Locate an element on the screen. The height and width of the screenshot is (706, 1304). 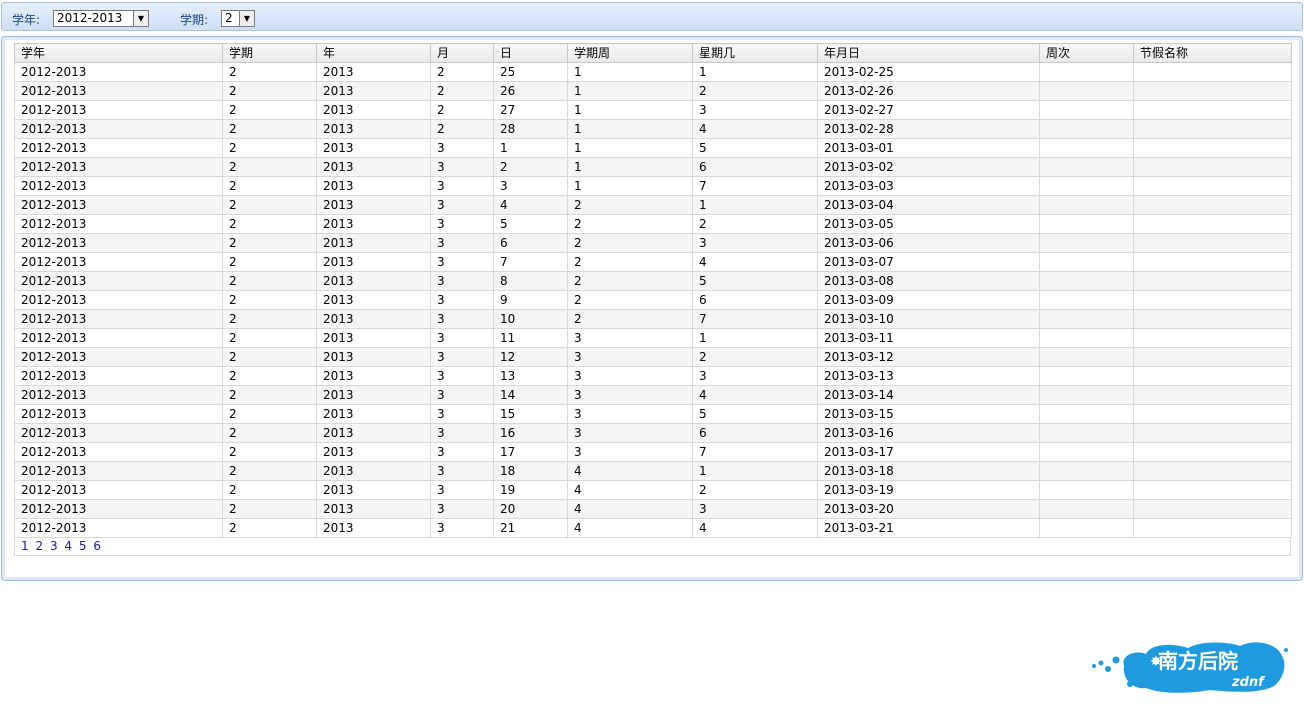
page-link-4: 4 is located at coordinates (68, 546).